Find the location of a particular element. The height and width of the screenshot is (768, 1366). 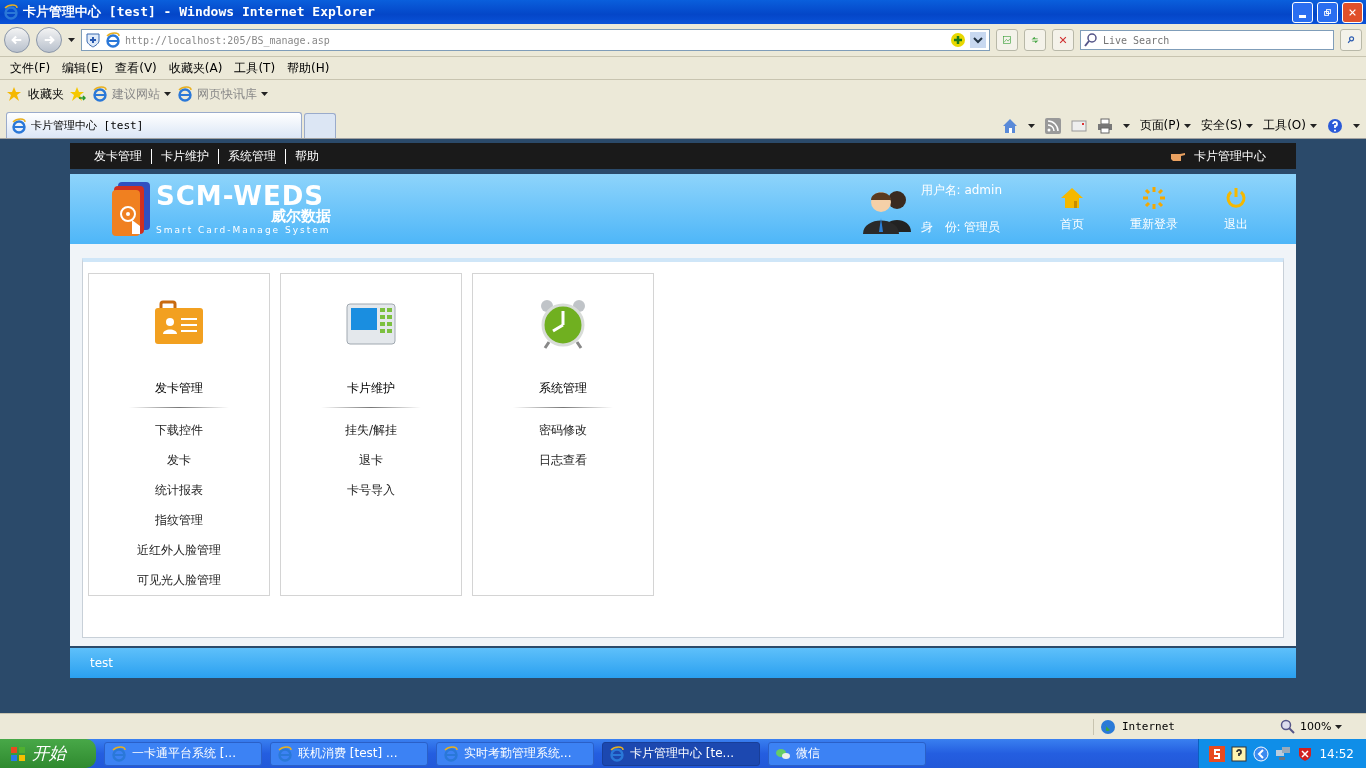

security-zone: Internet is located at coordinates (1148, 726).